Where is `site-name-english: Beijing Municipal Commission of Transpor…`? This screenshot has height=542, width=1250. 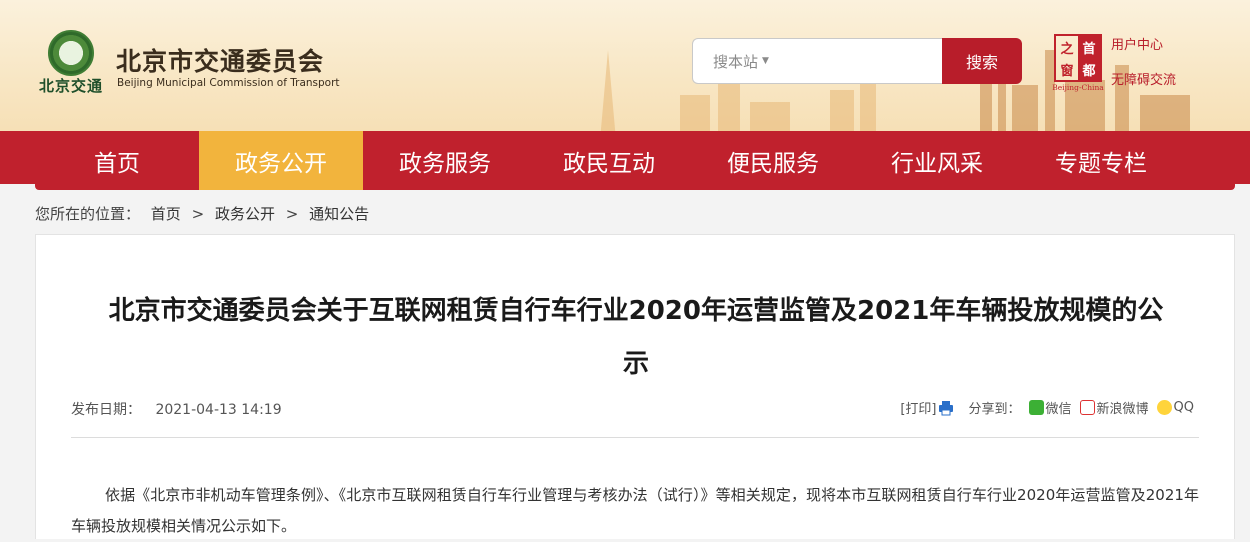 site-name-english: Beijing Municipal Commission of Transpor… is located at coordinates (228, 83).